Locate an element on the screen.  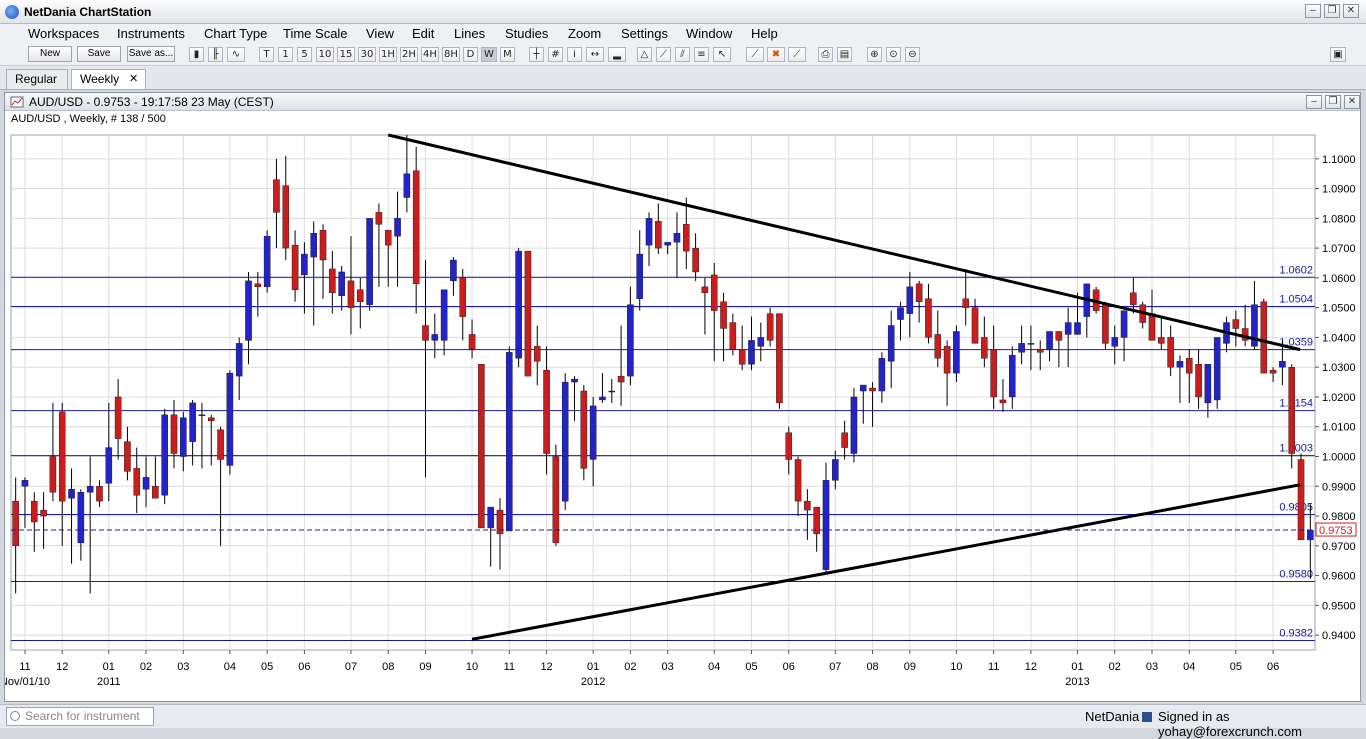
print-preview-icon: ▤ is located at coordinates (844, 54).